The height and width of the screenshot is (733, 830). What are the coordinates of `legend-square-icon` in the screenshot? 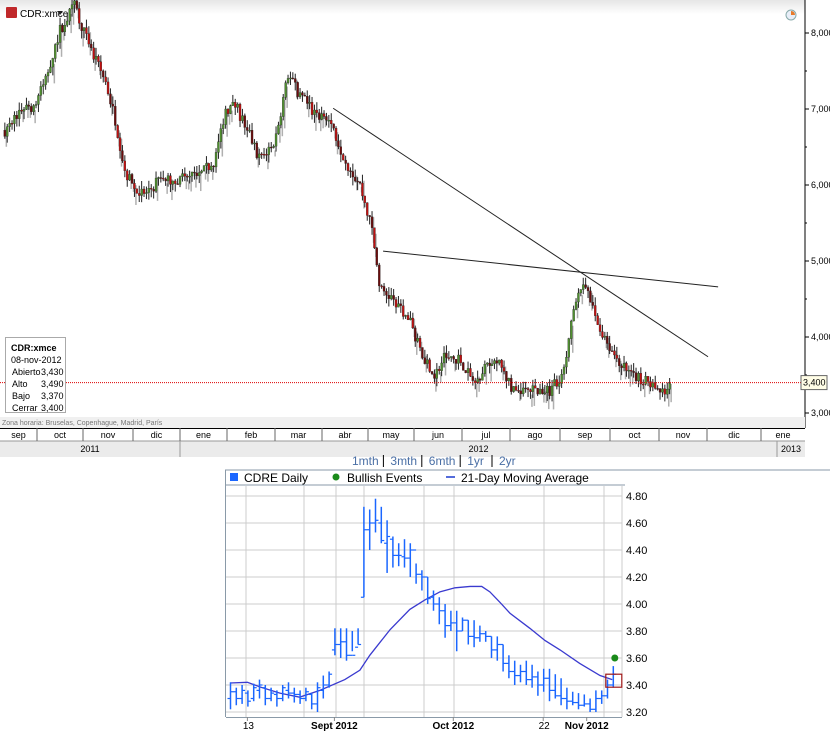 It's located at (234, 477).